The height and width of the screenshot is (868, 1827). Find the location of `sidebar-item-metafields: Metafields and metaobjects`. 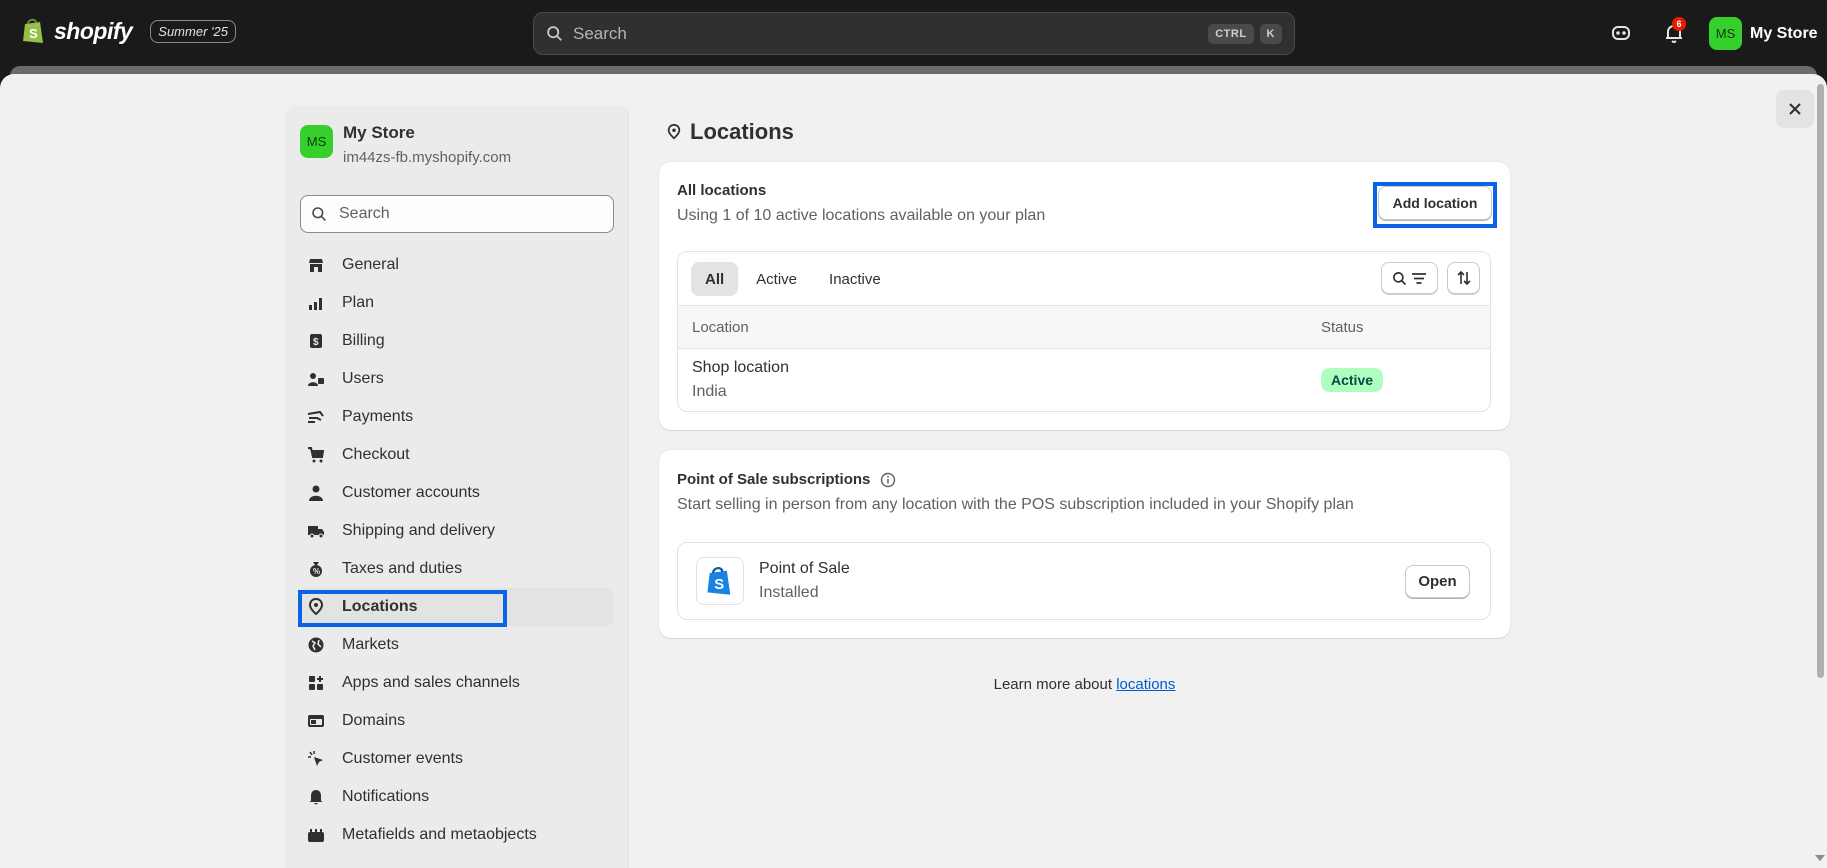

sidebar-item-metafields: Metafields and metaobjects is located at coordinates (457, 835).